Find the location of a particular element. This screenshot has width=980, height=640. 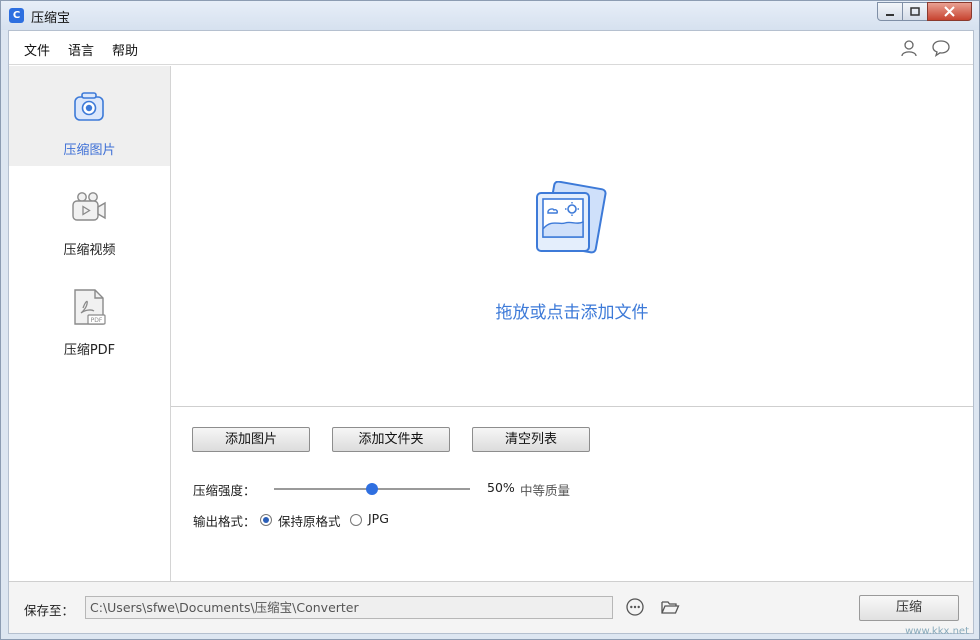

maximize-button is located at coordinates (915, 11).